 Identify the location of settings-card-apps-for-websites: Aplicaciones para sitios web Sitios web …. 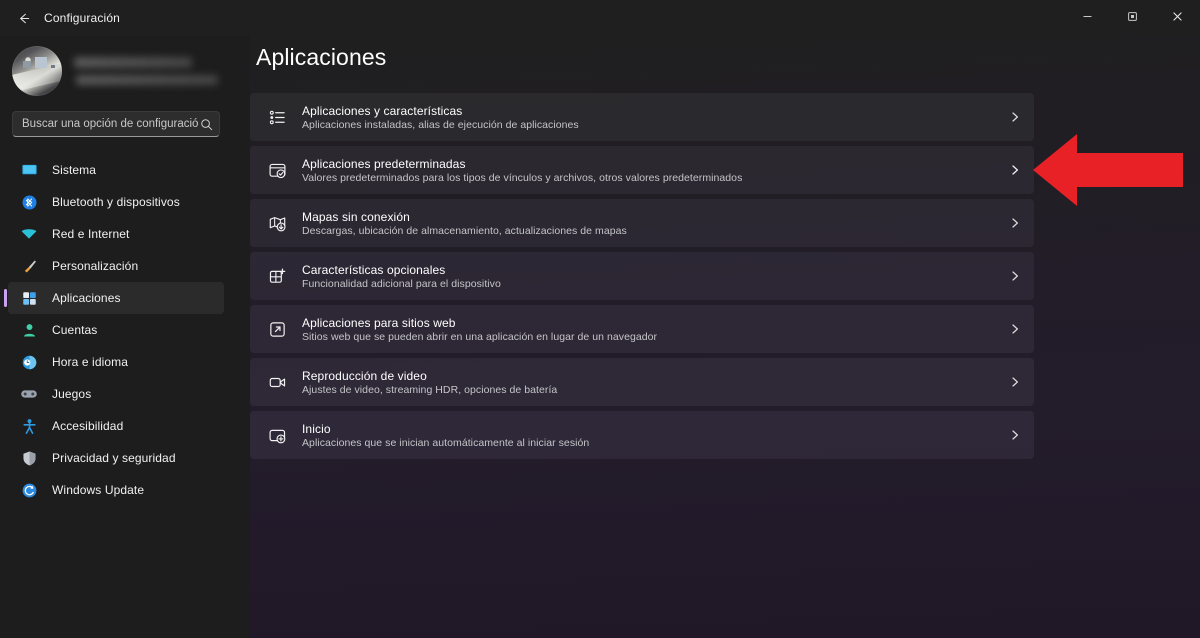
(642, 329).